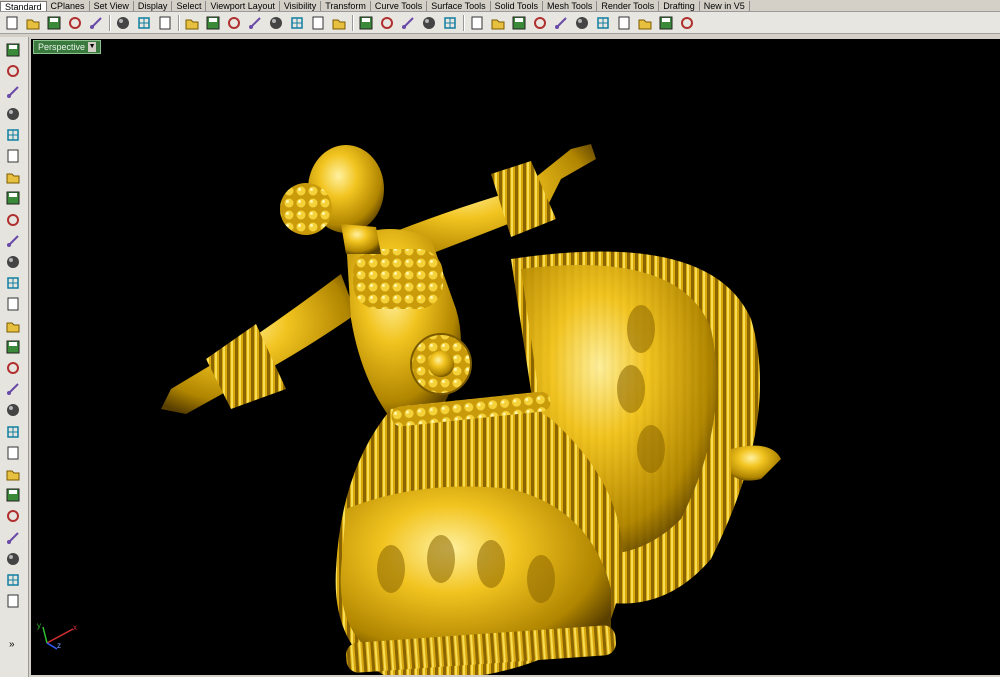 Image resolution: width=1000 pixels, height=677 pixels. Describe the element at coordinates (13, 262) in the screenshot. I see `surface-icon` at that location.